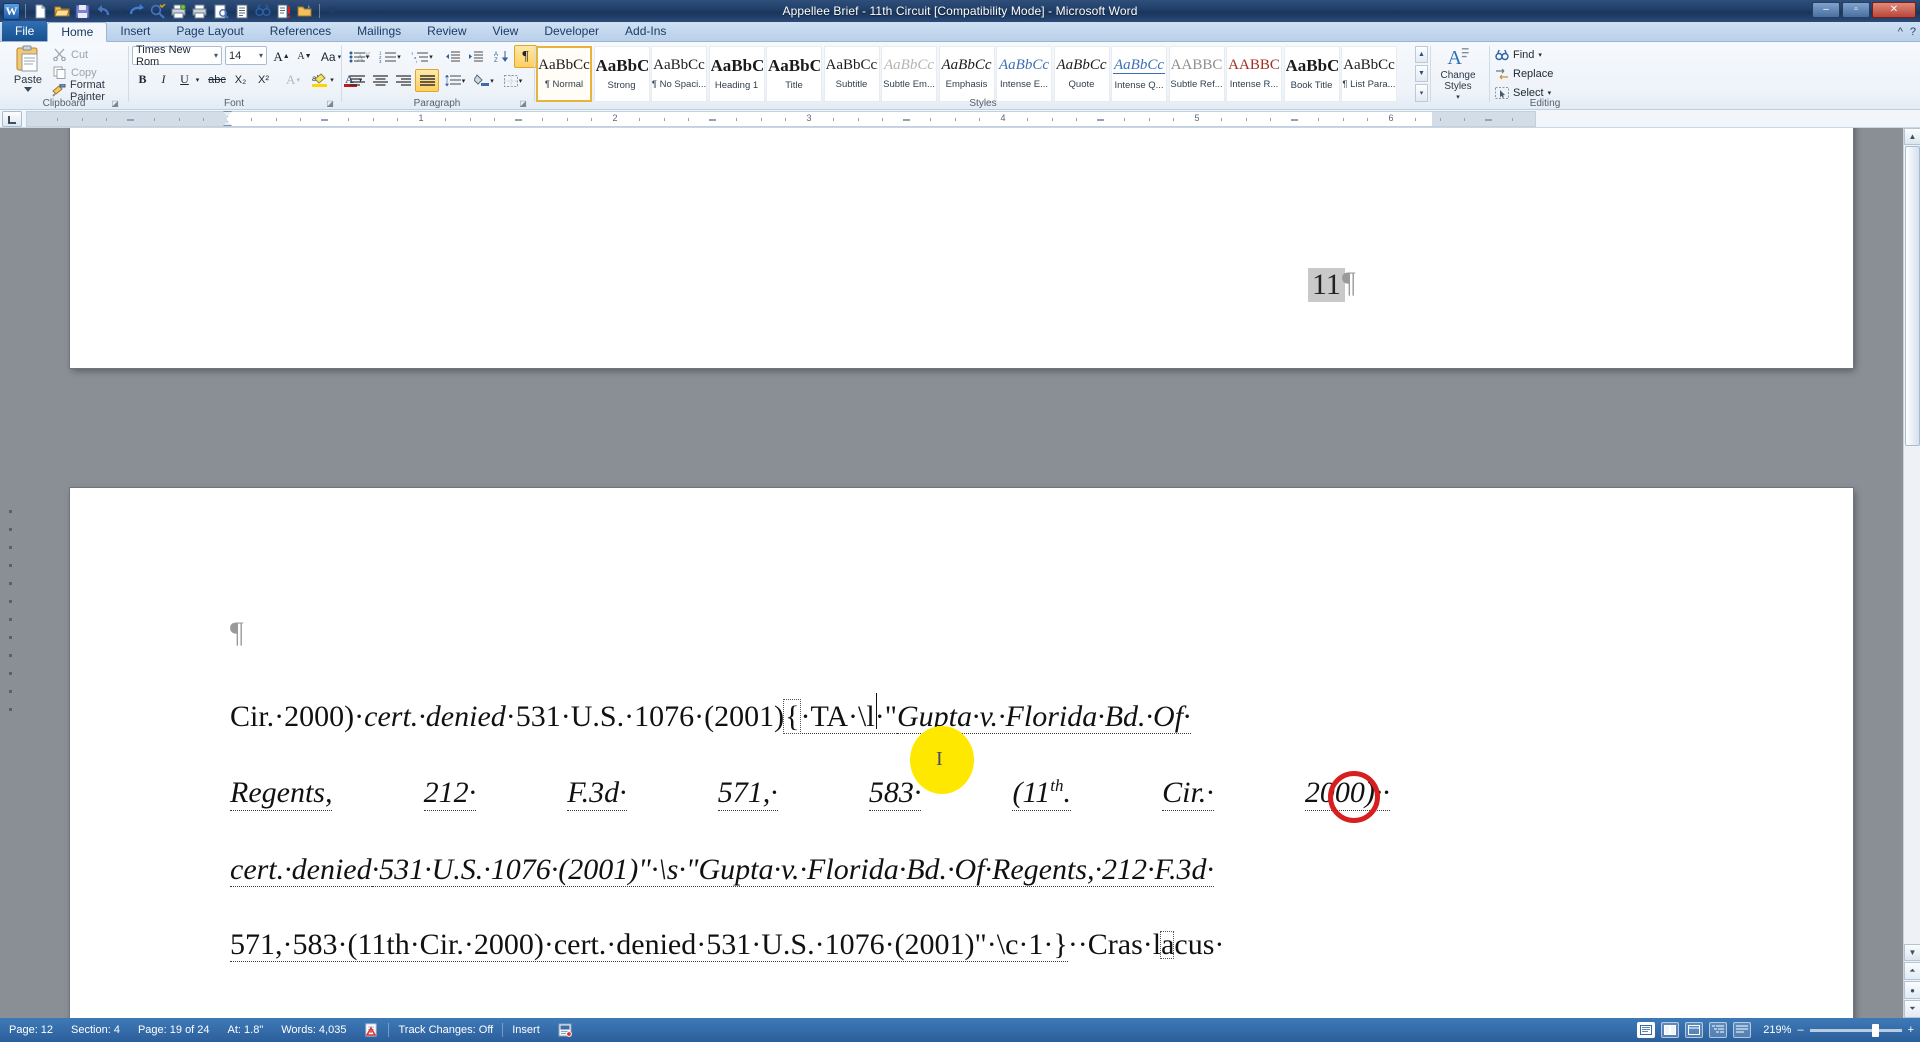  What do you see at coordinates (216, 55) in the screenshot?
I see `font-name-chevron-down-icon: ▾` at bounding box center [216, 55].